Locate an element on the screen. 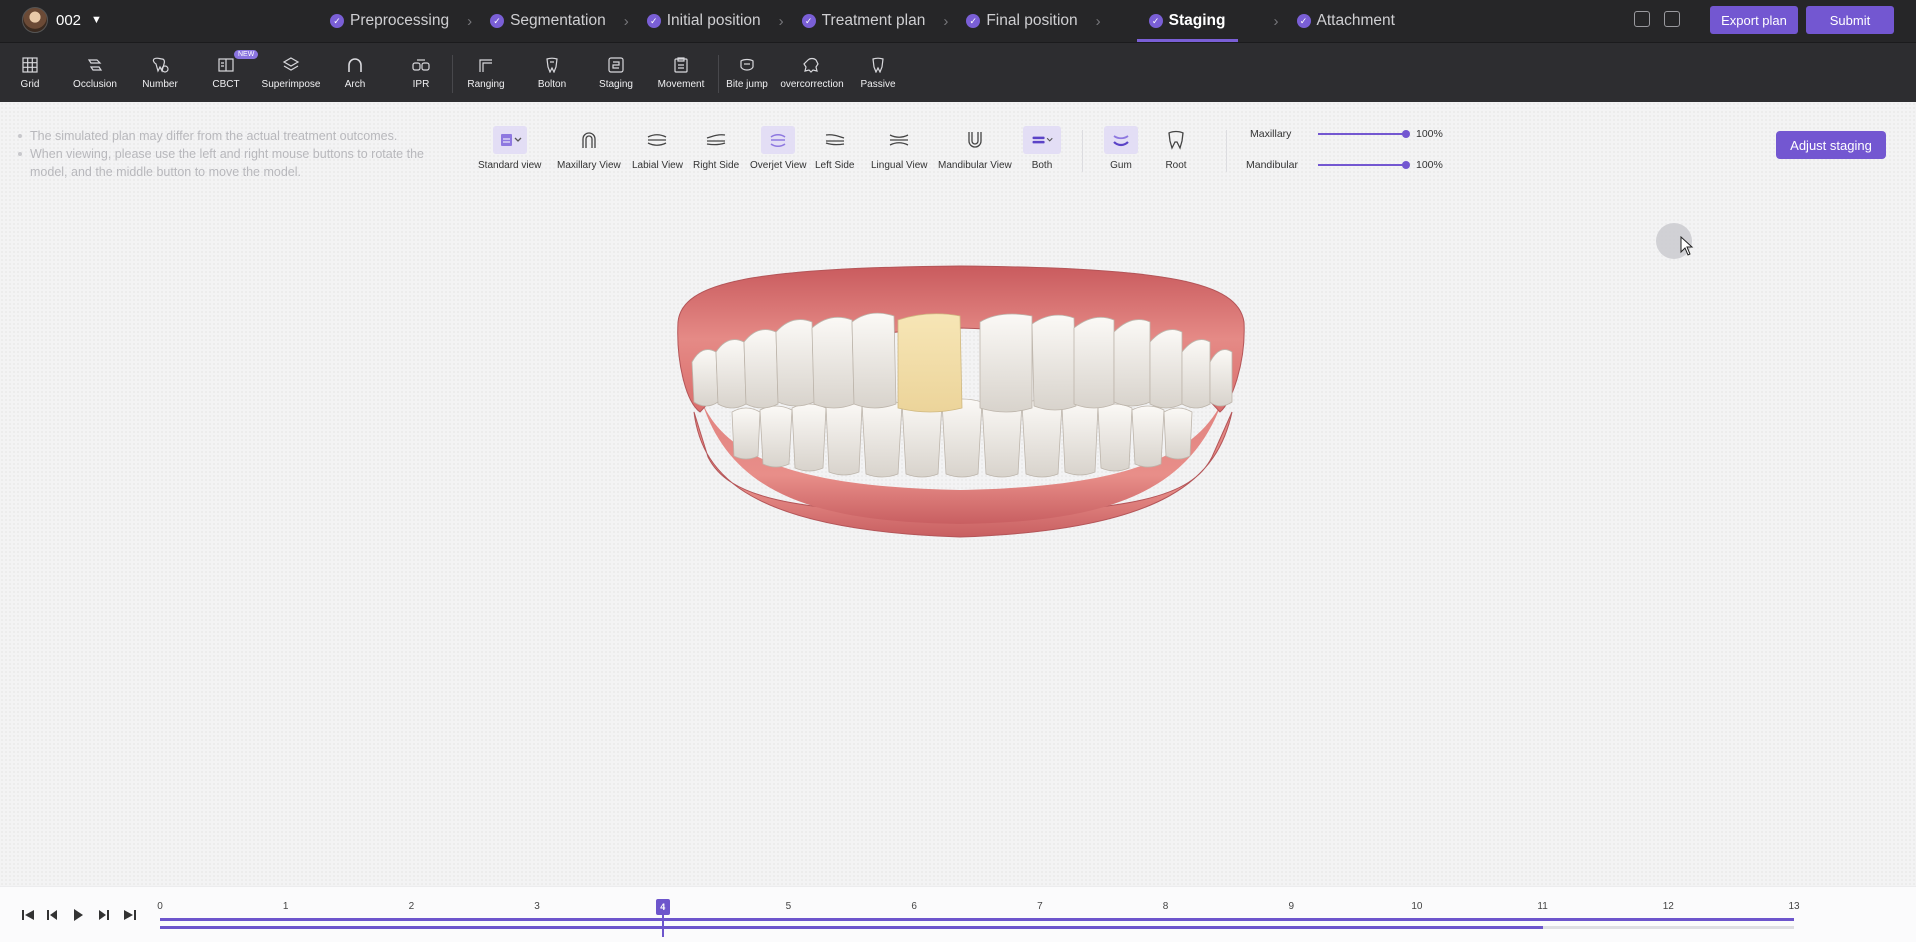  tool-bolton: Bolton is located at coordinates (552, 73).